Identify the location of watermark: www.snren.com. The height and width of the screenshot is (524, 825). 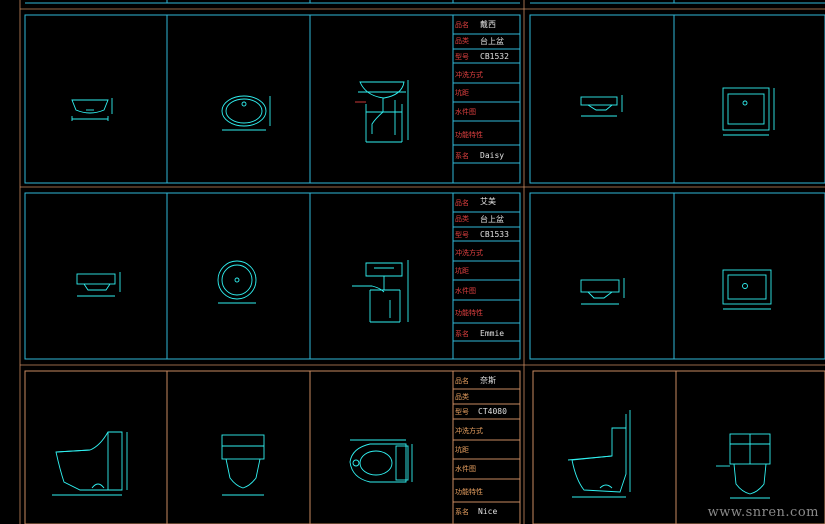
(763, 512).